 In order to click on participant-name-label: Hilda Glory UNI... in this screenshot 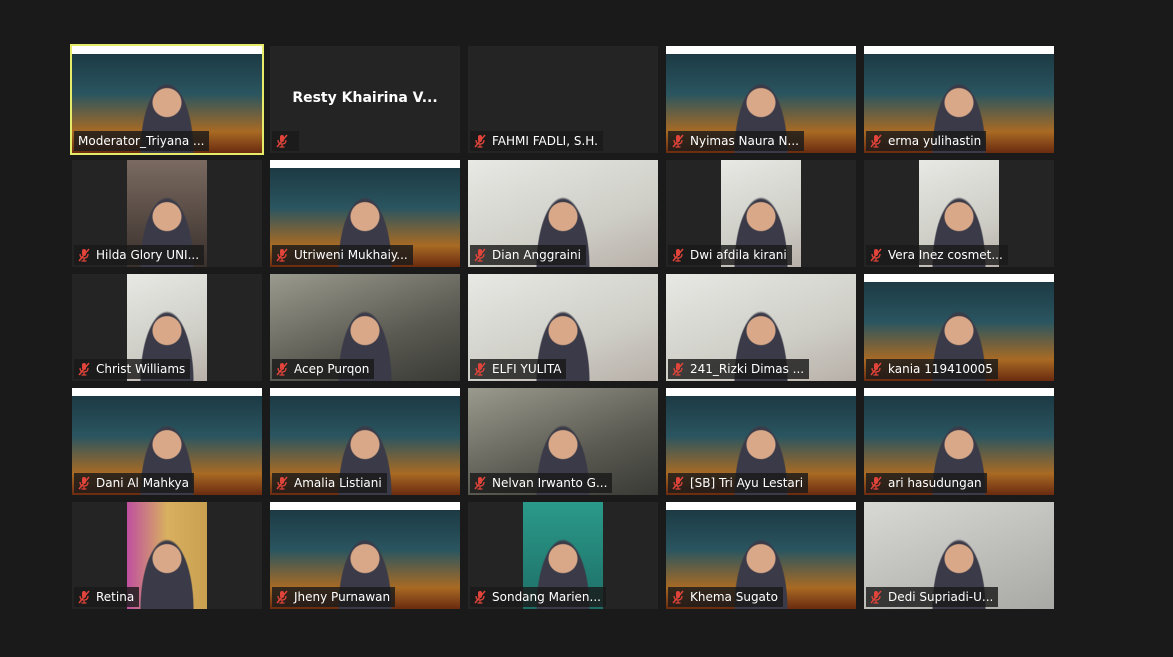, I will do `click(139, 255)`.